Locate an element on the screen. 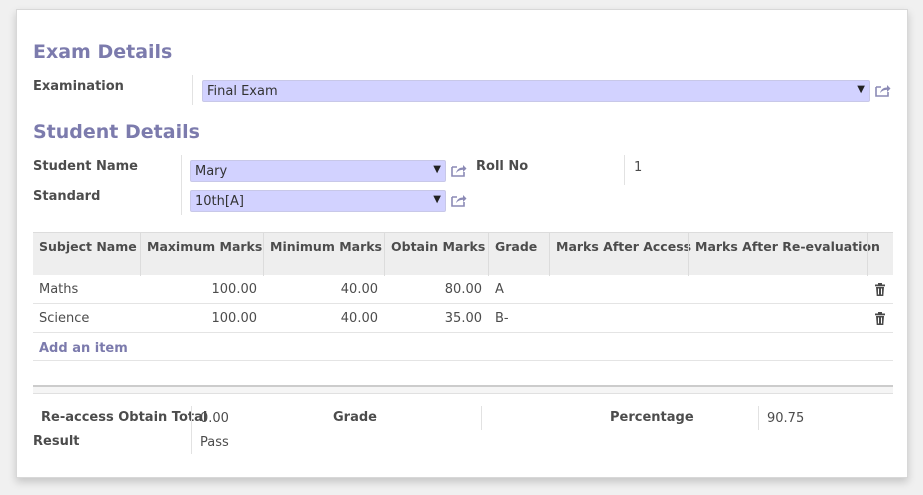 Image resolution: width=923 pixels, height=495 pixels. column-header-grade: Grade is located at coordinates (516, 246).